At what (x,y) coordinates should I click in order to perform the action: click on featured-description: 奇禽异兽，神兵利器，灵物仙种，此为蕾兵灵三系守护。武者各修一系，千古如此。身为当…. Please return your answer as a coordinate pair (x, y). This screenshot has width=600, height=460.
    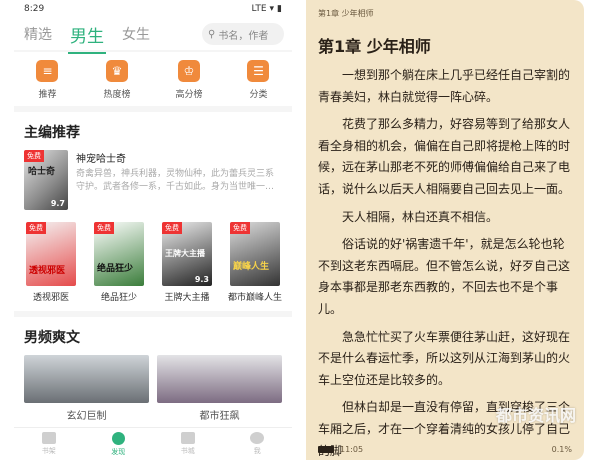
    Looking at the image, I should click on (175, 180).